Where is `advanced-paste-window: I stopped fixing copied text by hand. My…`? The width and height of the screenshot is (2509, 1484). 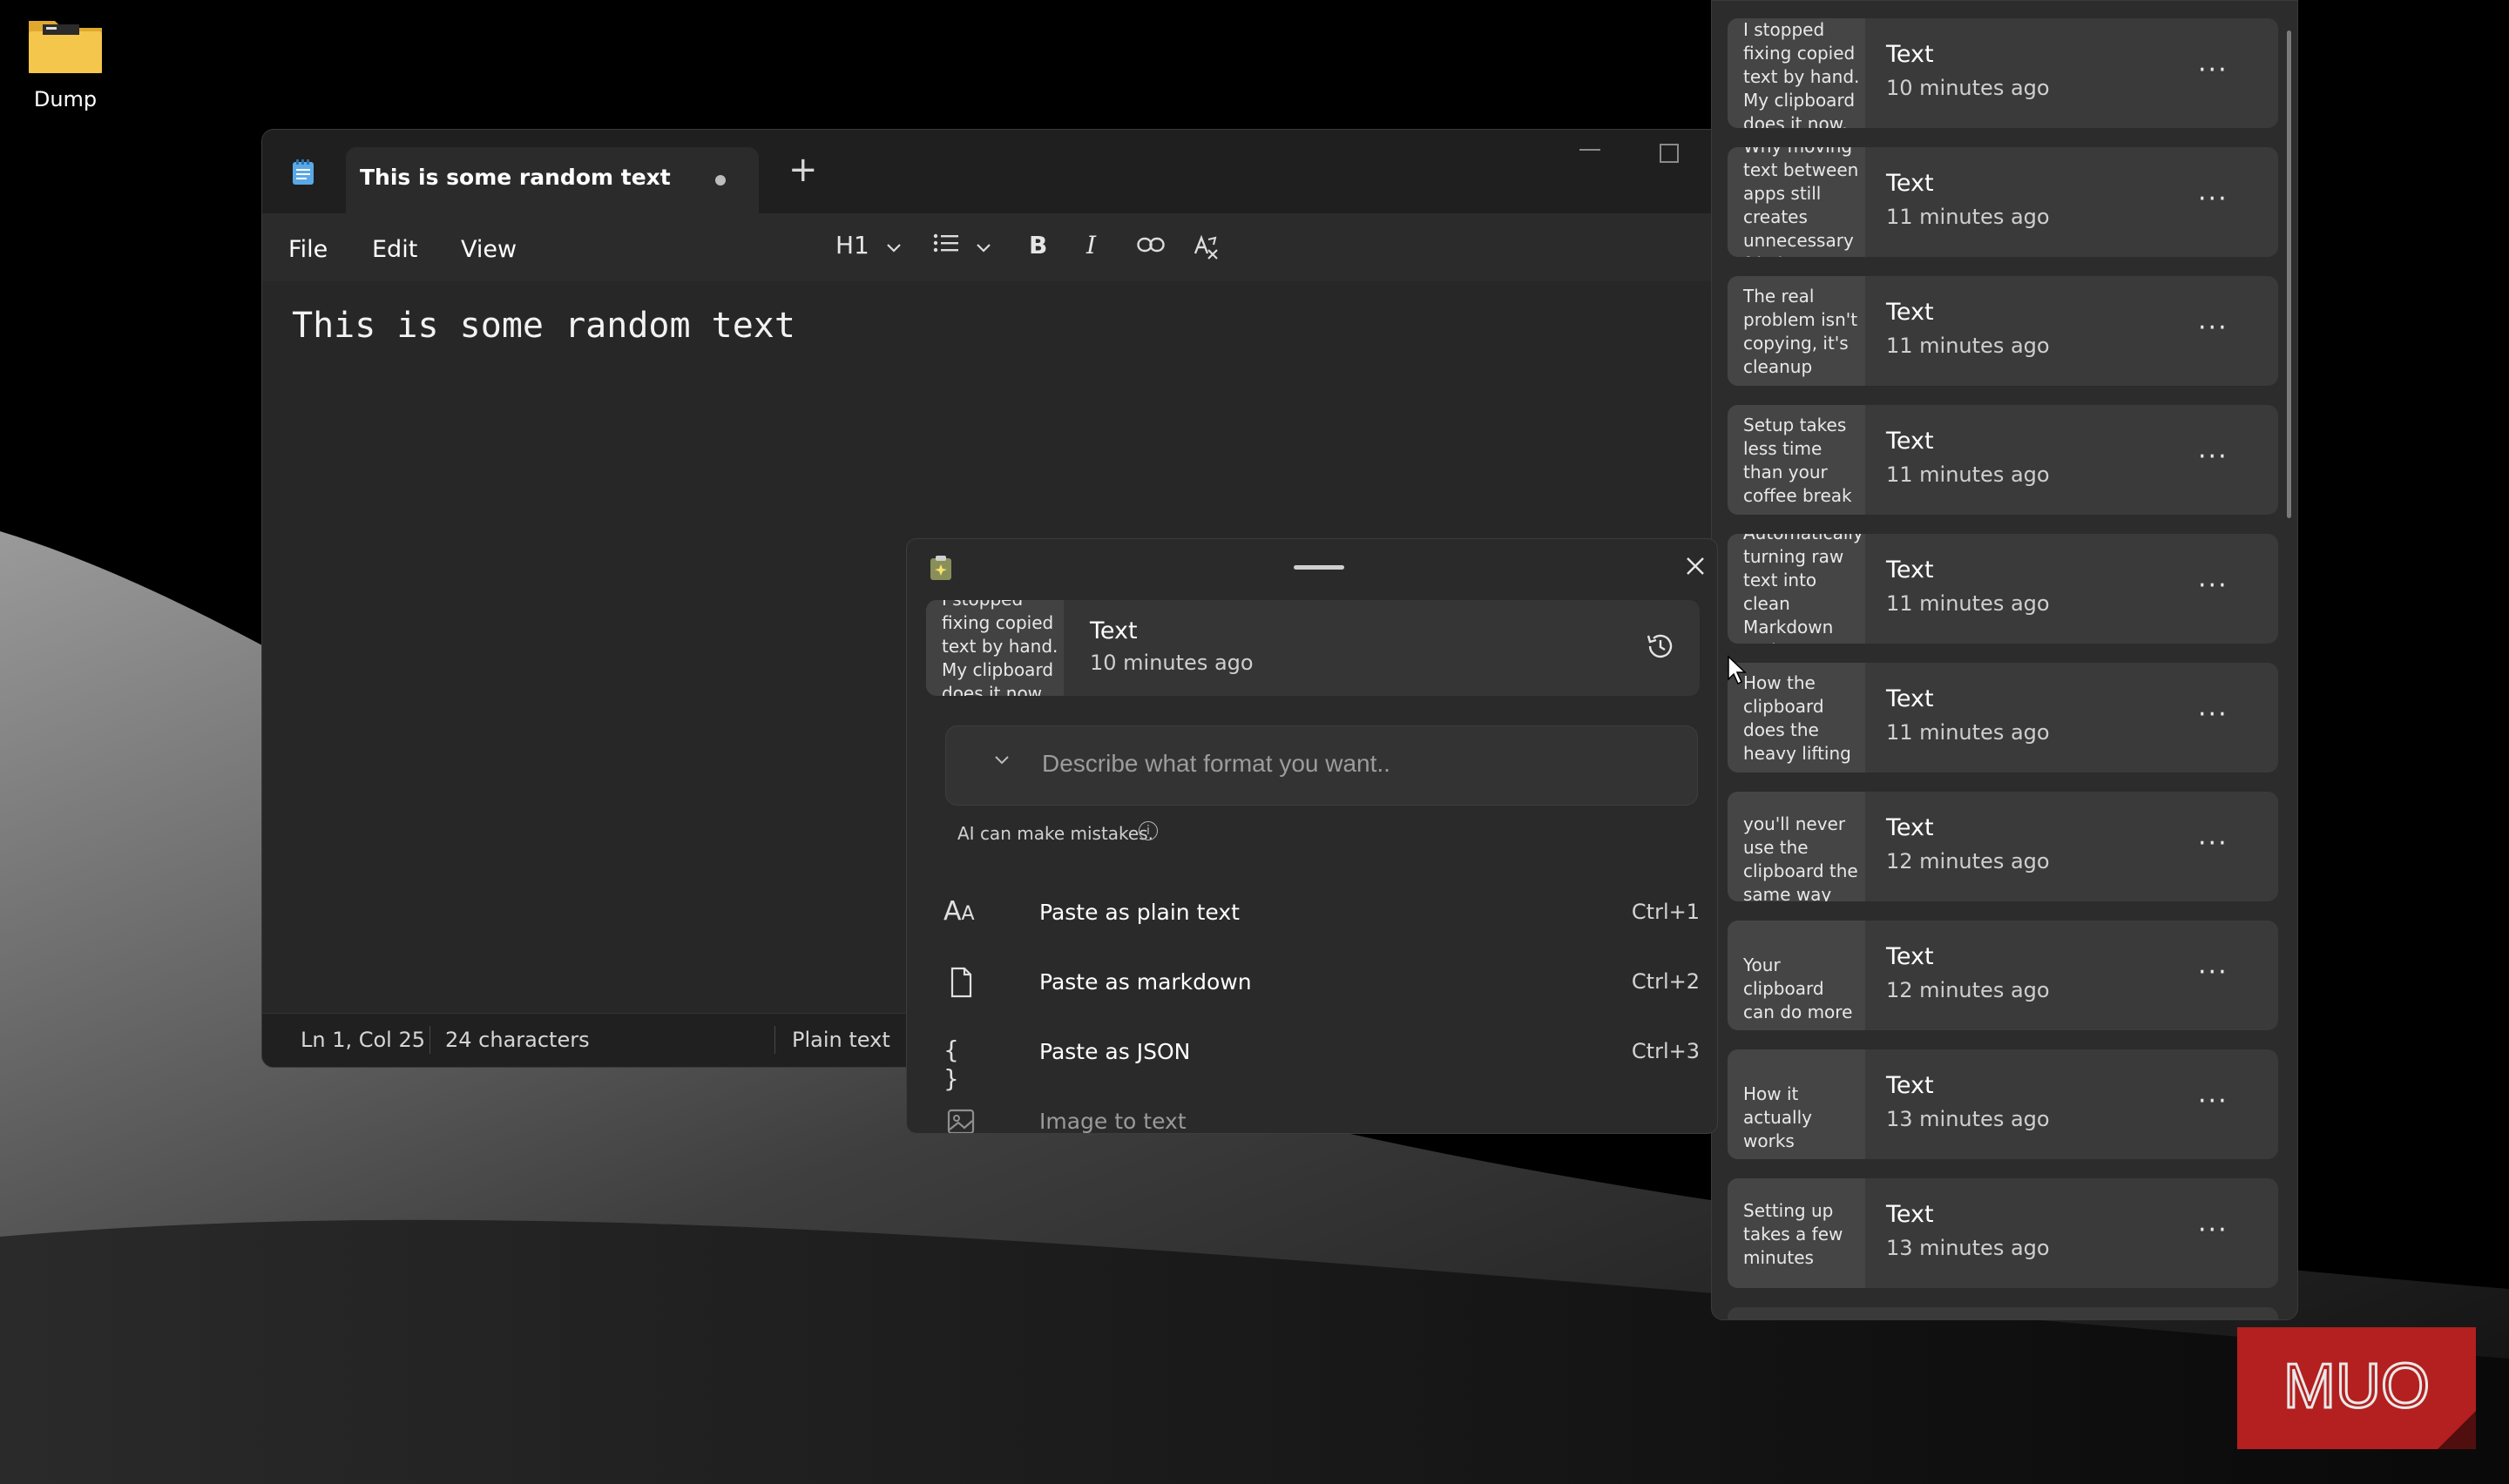
advanced-paste-window: I stopped fixing copied text by hand. My… is located at coordinates (1312, 836).